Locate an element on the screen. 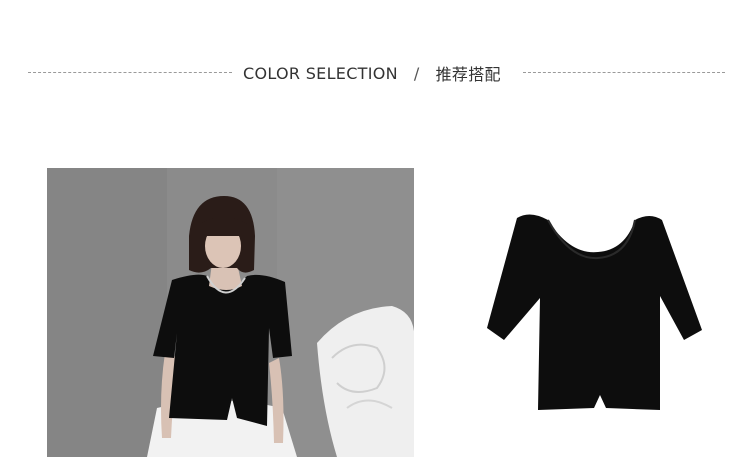 This screenshot has height=457, width=750. section-header: COLOR SELECTION / 推荐搭配 is located at coordinates (375, 73).